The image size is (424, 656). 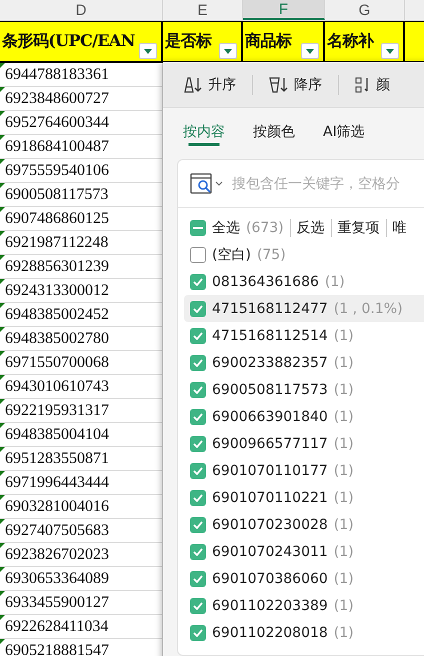 I want to click on filter-item: 4715168112514 (1), so click(x=304, y=335).